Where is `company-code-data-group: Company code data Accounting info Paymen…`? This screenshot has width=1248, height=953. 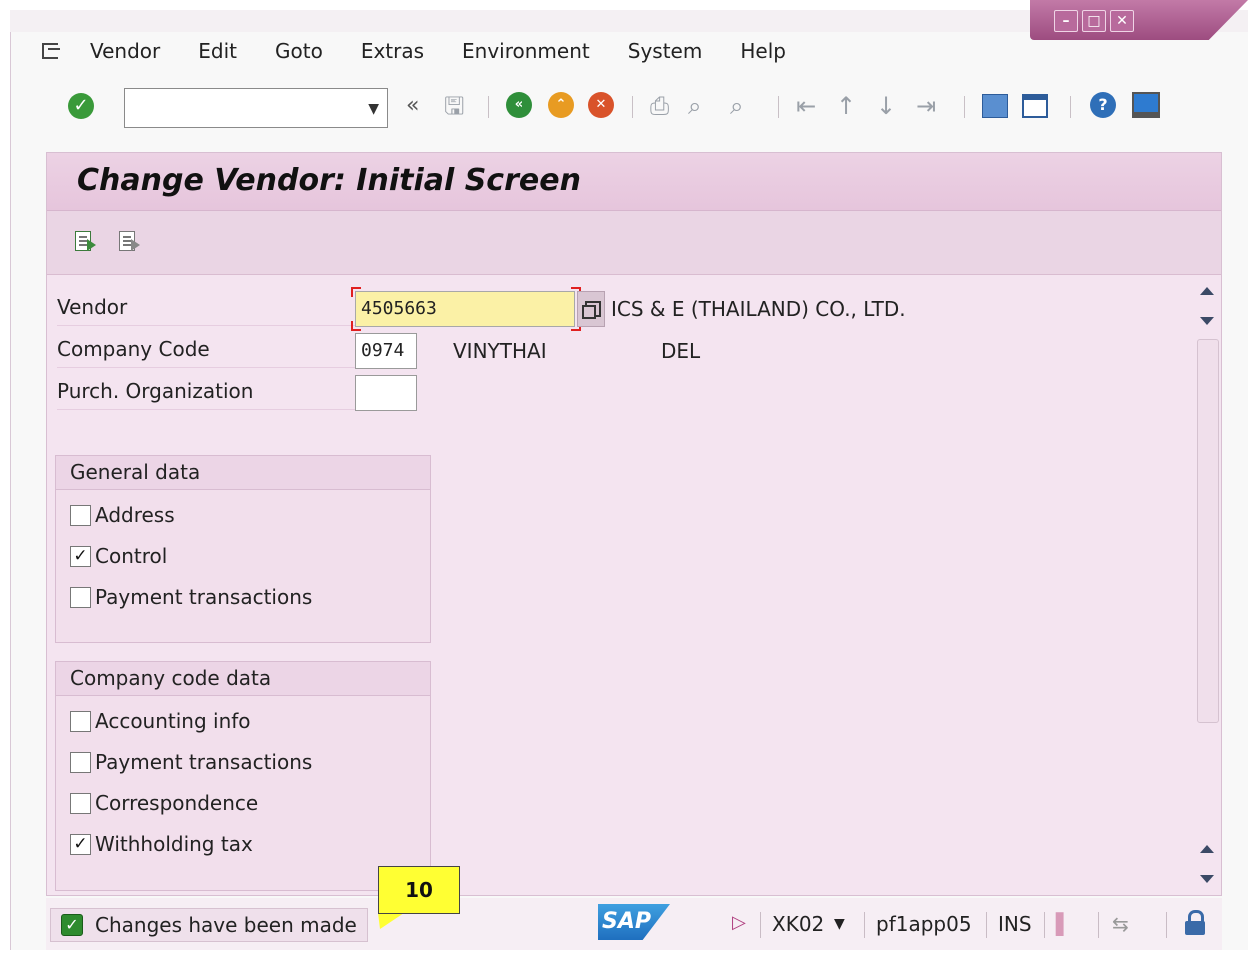 company-code-data-group: Company code data Accounting info Paymen… is located at coordinates (243, 776).